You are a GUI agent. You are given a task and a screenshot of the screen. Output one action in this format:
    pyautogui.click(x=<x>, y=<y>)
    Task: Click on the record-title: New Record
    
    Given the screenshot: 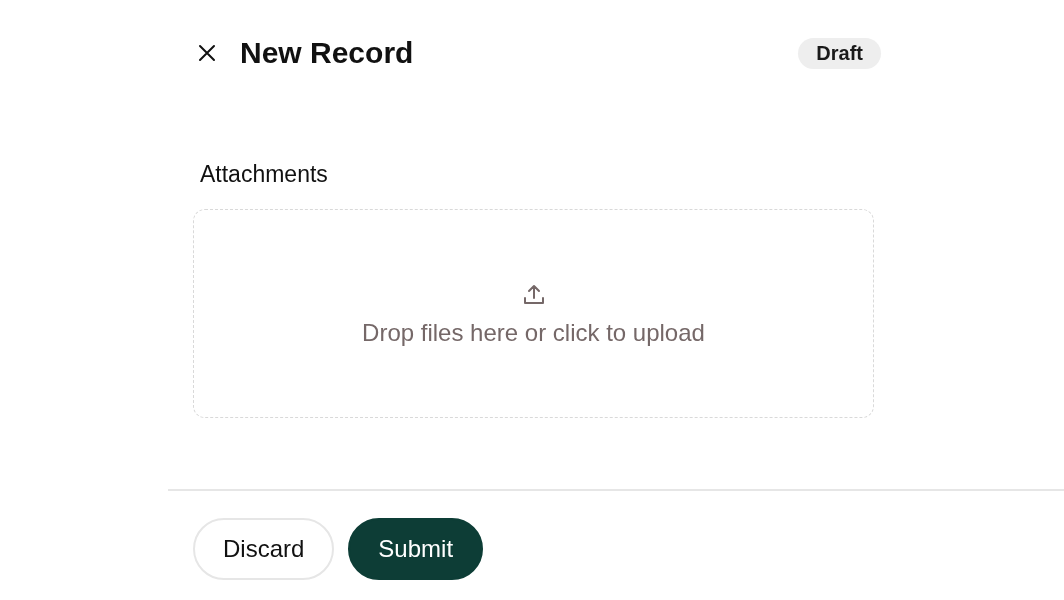 What is the action you would take?
    pyautogui.click(x=327, y=53)
    